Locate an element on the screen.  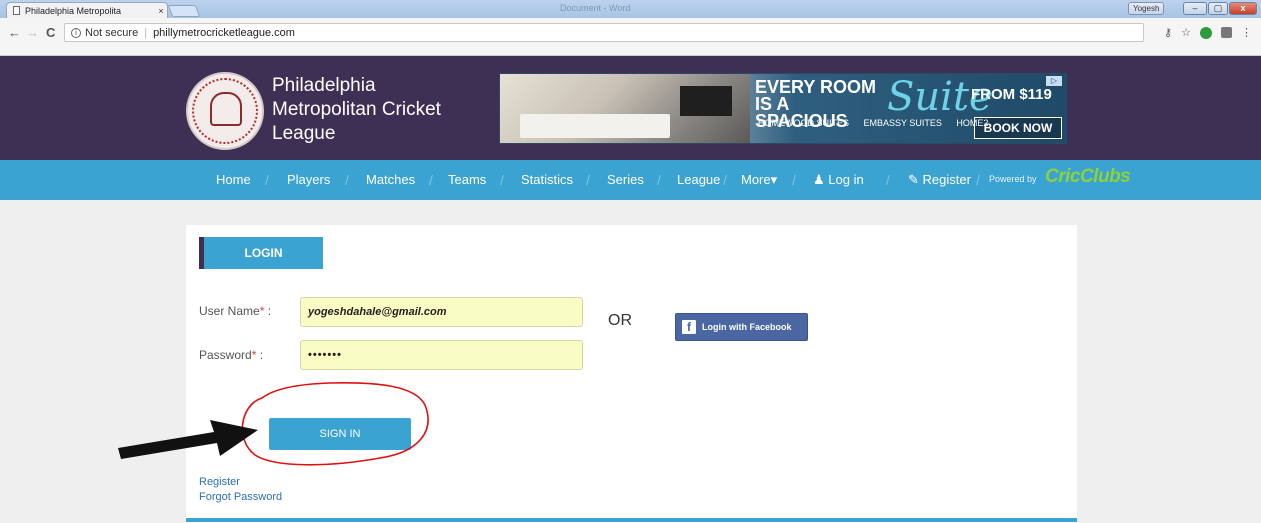
reload-icon: C is located at coordinates (50, 32).